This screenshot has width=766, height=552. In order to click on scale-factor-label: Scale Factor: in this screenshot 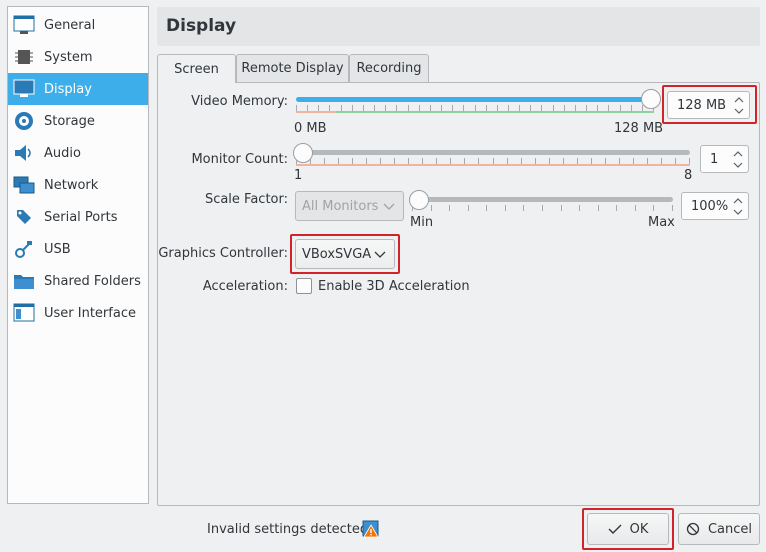, I will do `click(246, 199)`.